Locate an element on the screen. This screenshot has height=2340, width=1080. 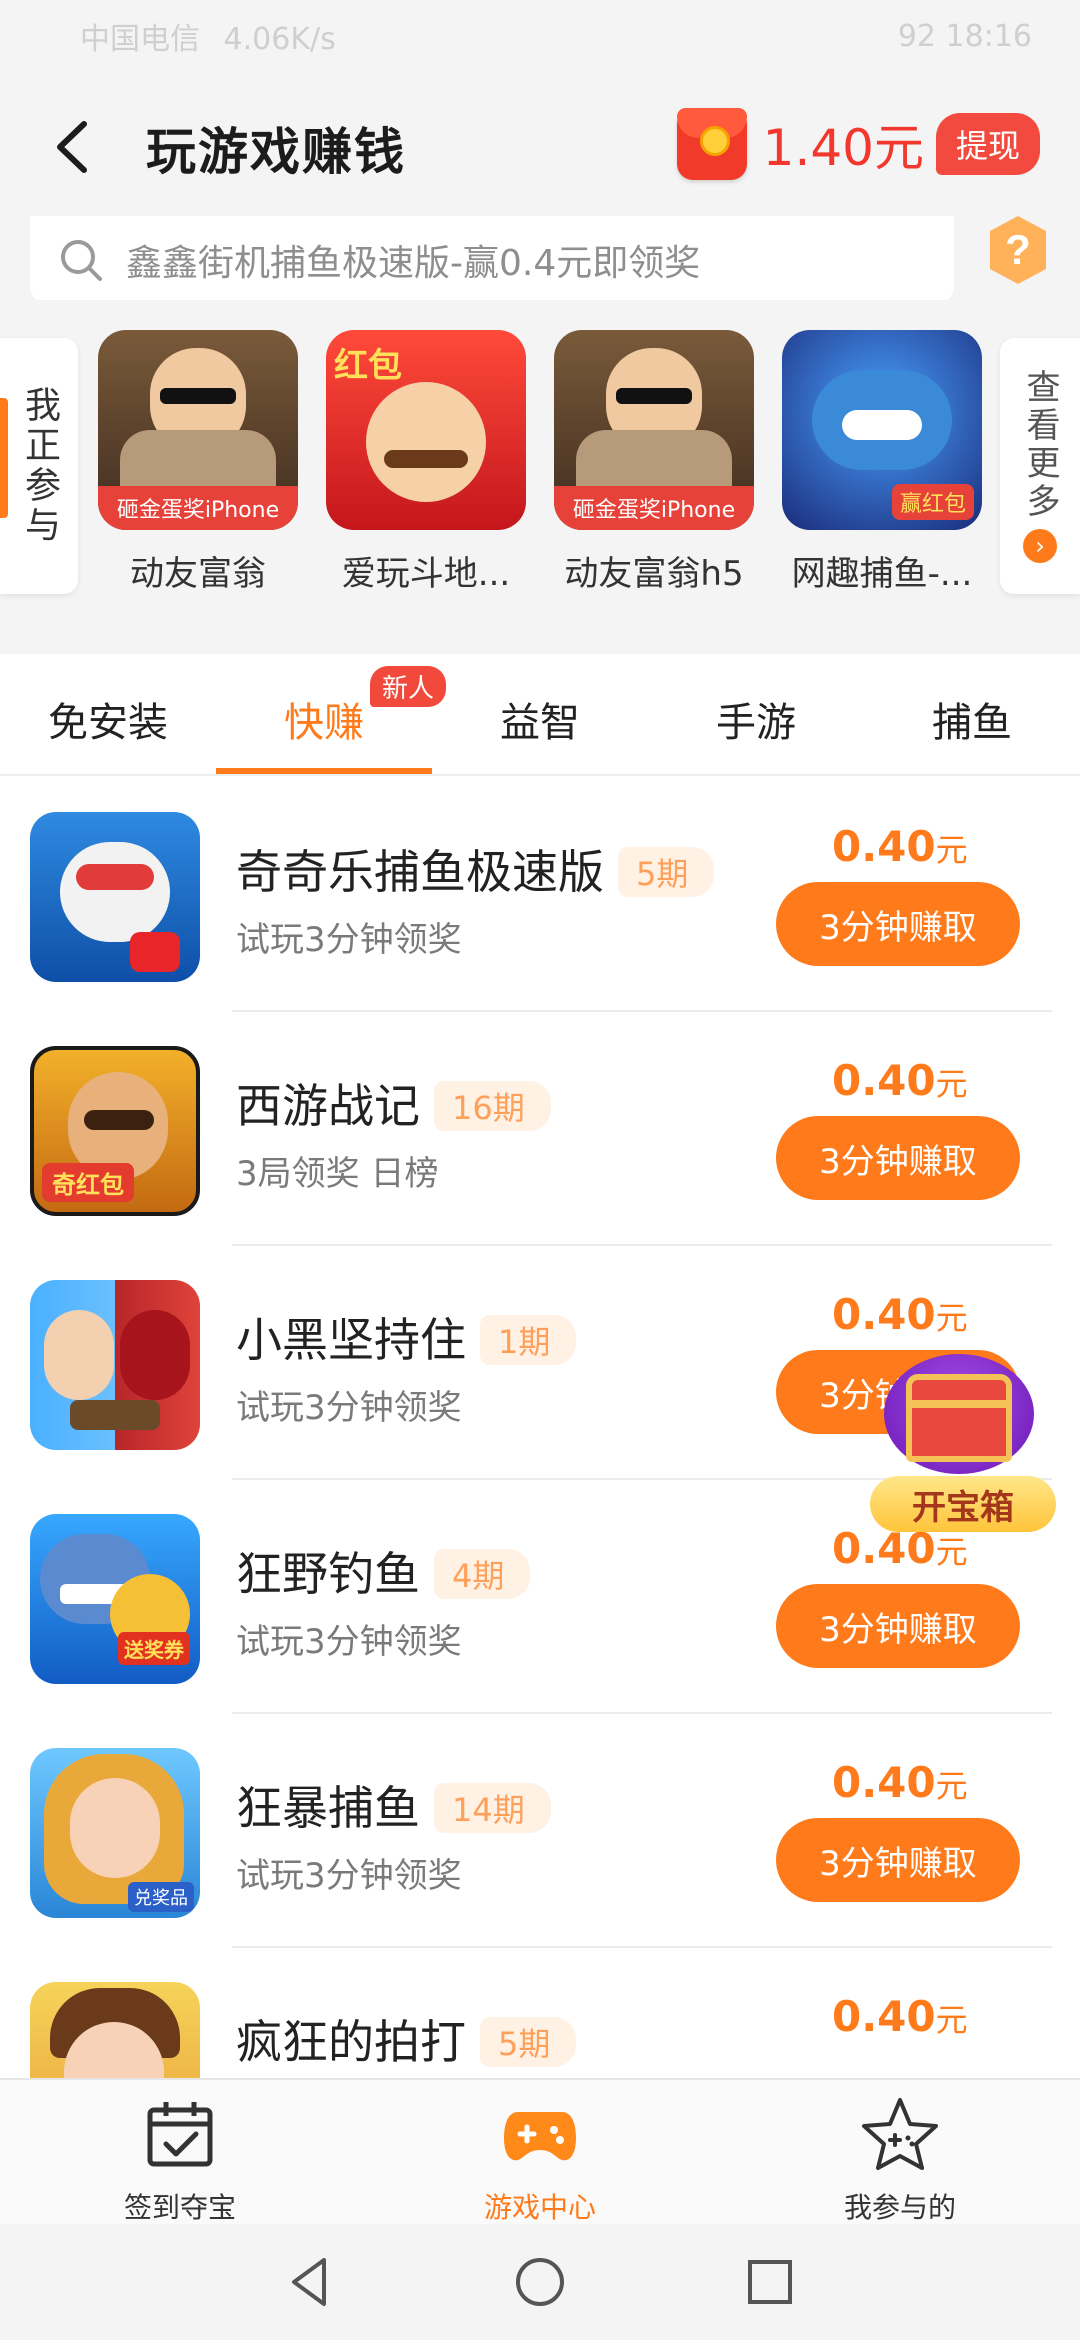
system-back-icon is located at coordinates (310, 2282).